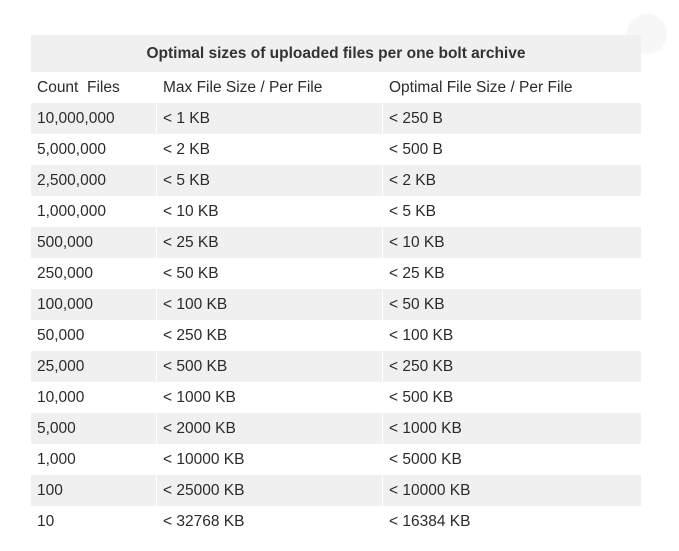 The width and height of the screenshot is (679, 551). What do you see at coordinates (56, 459) in the screenshot?
I see `cell-count-files: 1,000` at bounding box center [56, 459].